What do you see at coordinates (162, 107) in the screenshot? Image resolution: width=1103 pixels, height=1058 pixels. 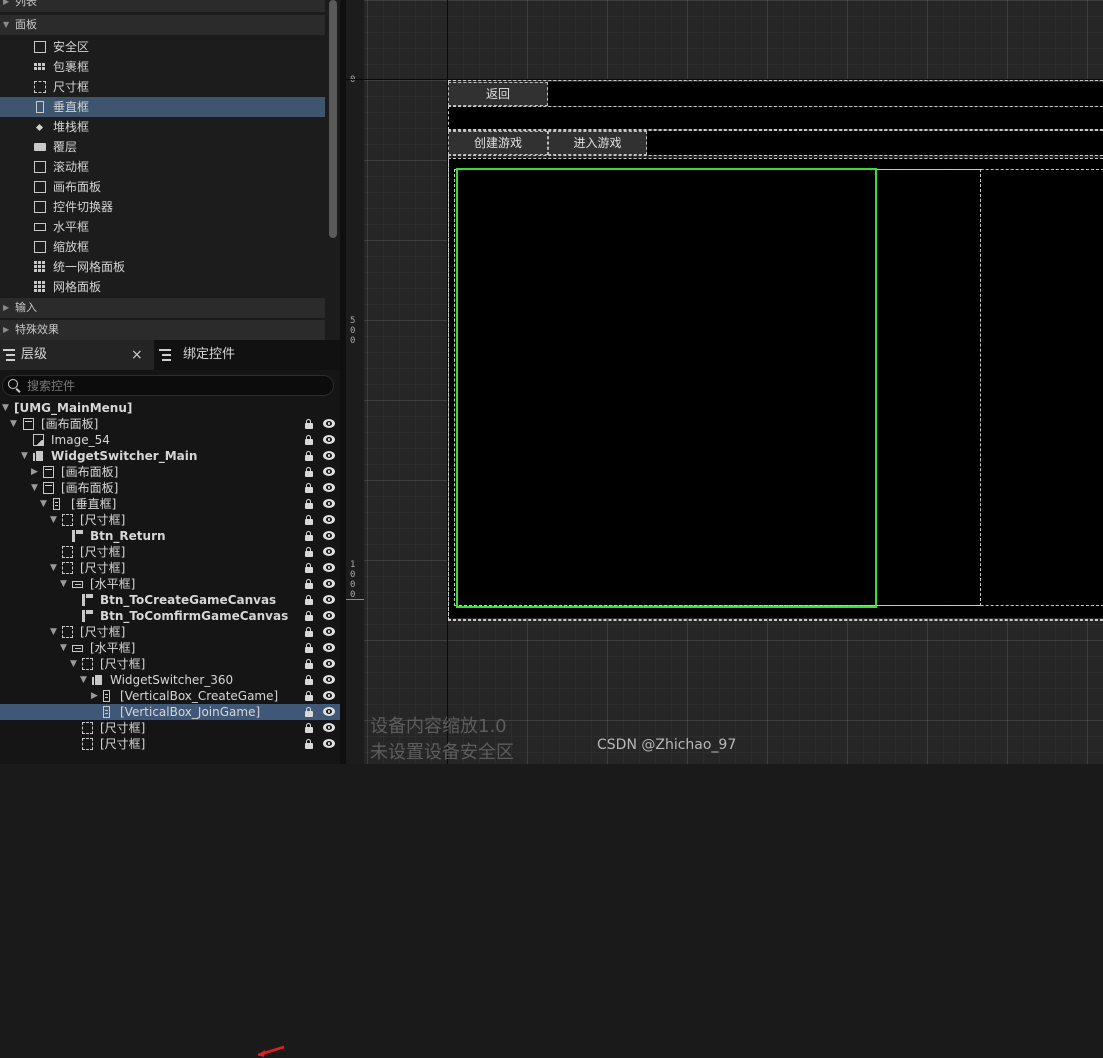 I see `palette-item-vertical-box: 垂直框` at bounding box center [162, 107].